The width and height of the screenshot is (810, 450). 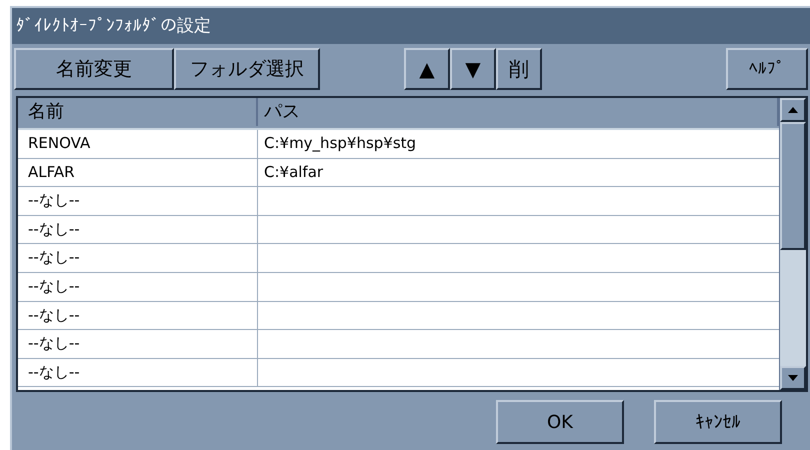 What do you see at coordinates (94, 69) in the screenshot?
I see `toolbar-button: 名前変更` at bounding box center [94, 69].